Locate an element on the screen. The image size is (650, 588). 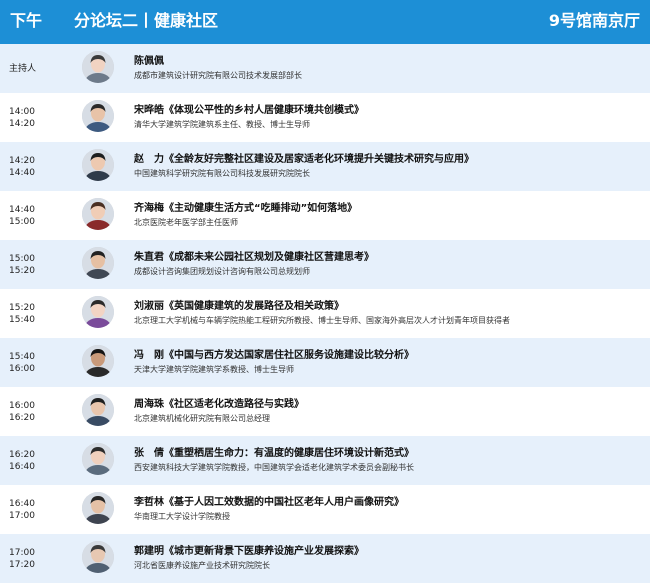
time-start: 15:40 is located at coordinates (22, 357).